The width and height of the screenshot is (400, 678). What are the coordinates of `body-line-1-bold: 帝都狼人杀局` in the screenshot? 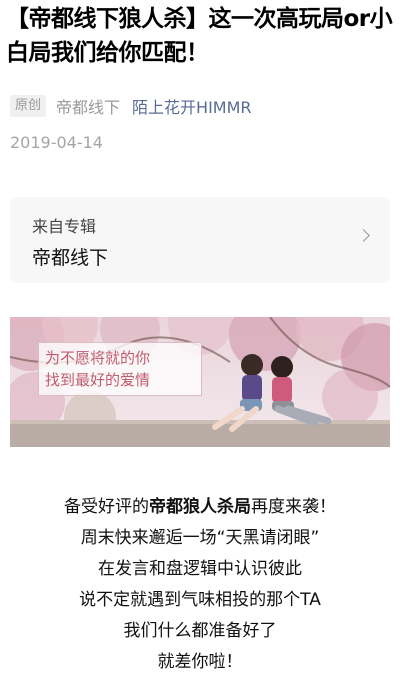 It's located at (200, 507).